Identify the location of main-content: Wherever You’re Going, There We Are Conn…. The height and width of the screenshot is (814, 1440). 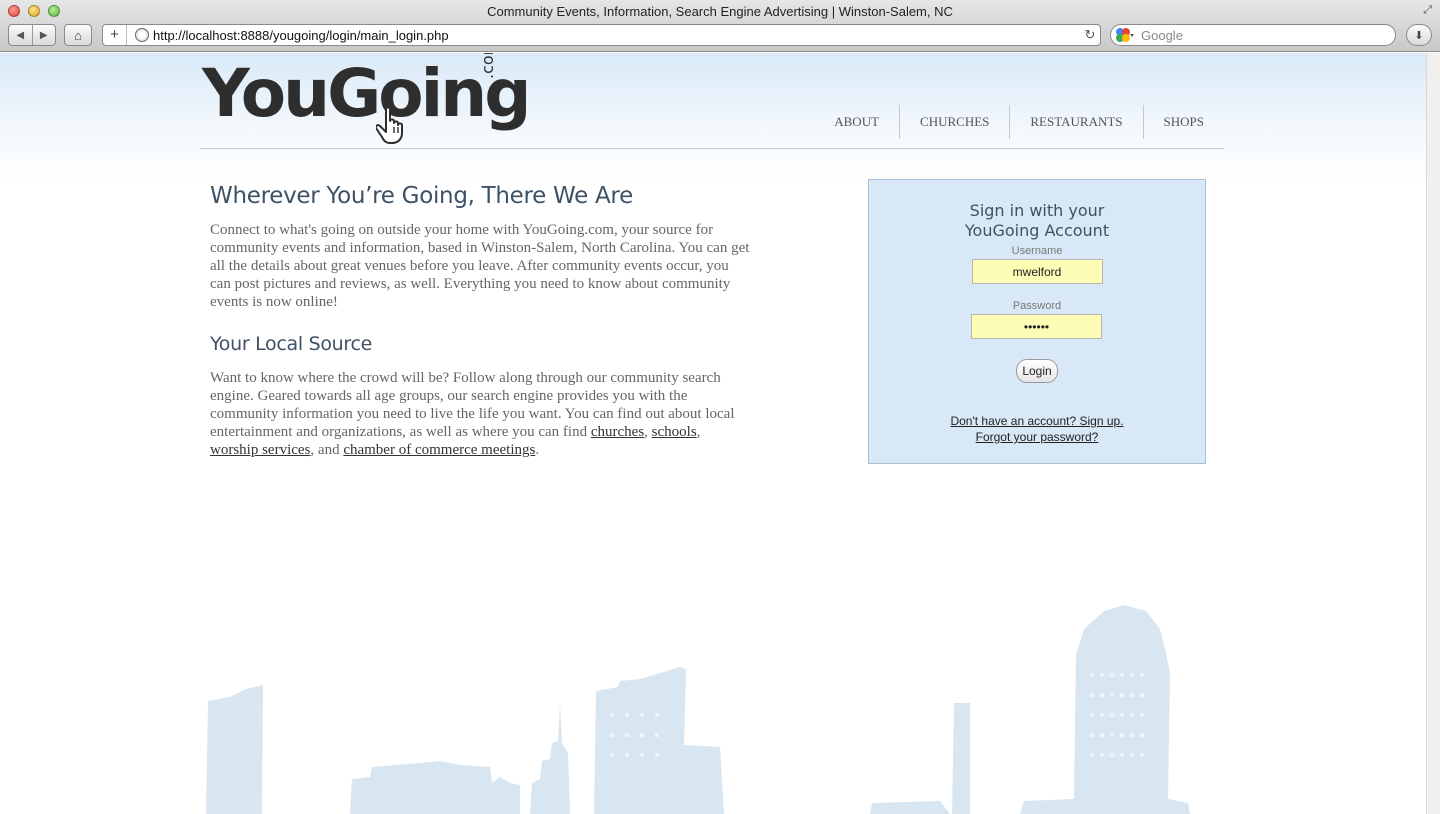
(480, 321).